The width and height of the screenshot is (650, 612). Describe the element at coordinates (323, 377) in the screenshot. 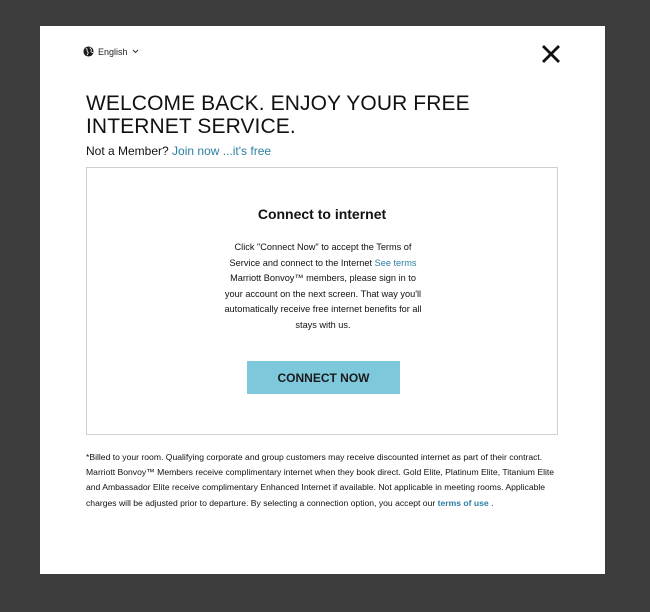

I see `connect-now-button: CONNECT NOW` at that location.